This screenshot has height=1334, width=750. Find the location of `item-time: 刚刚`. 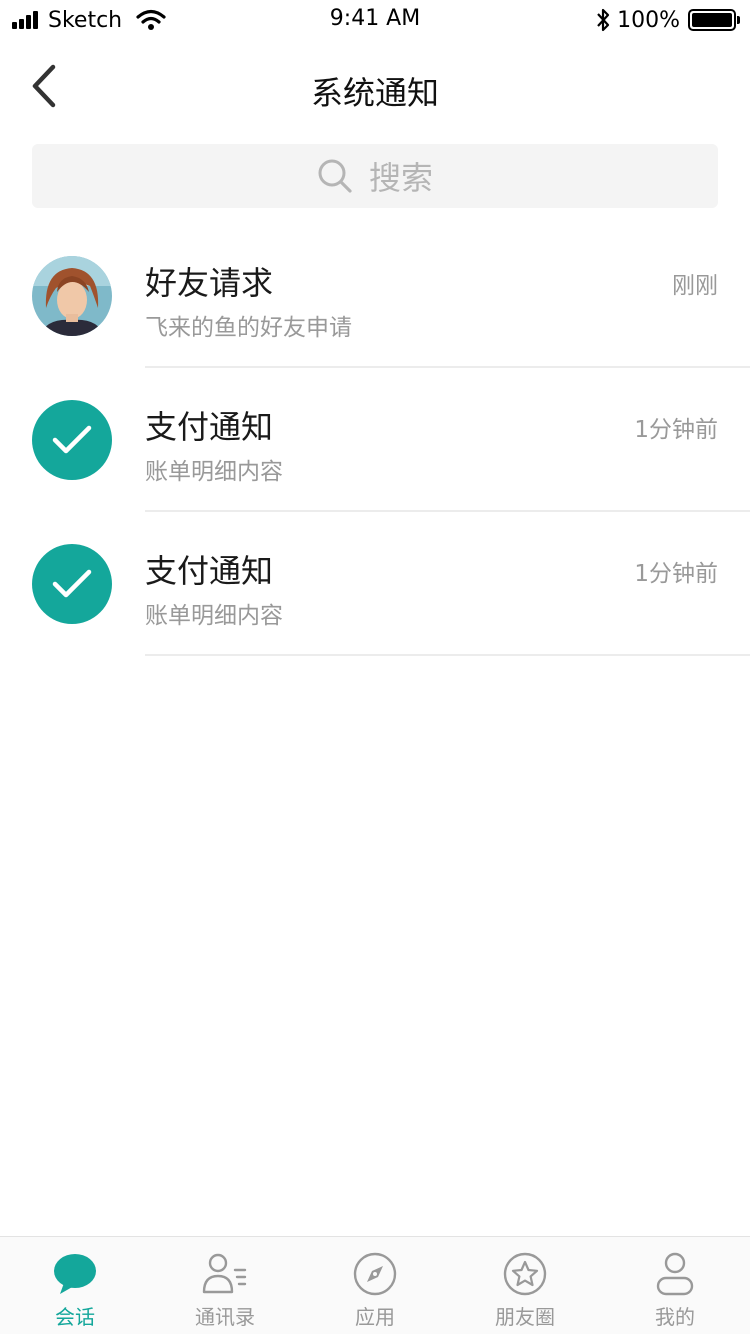

item-time: 刚刚 is located at coordinates (695, 286).